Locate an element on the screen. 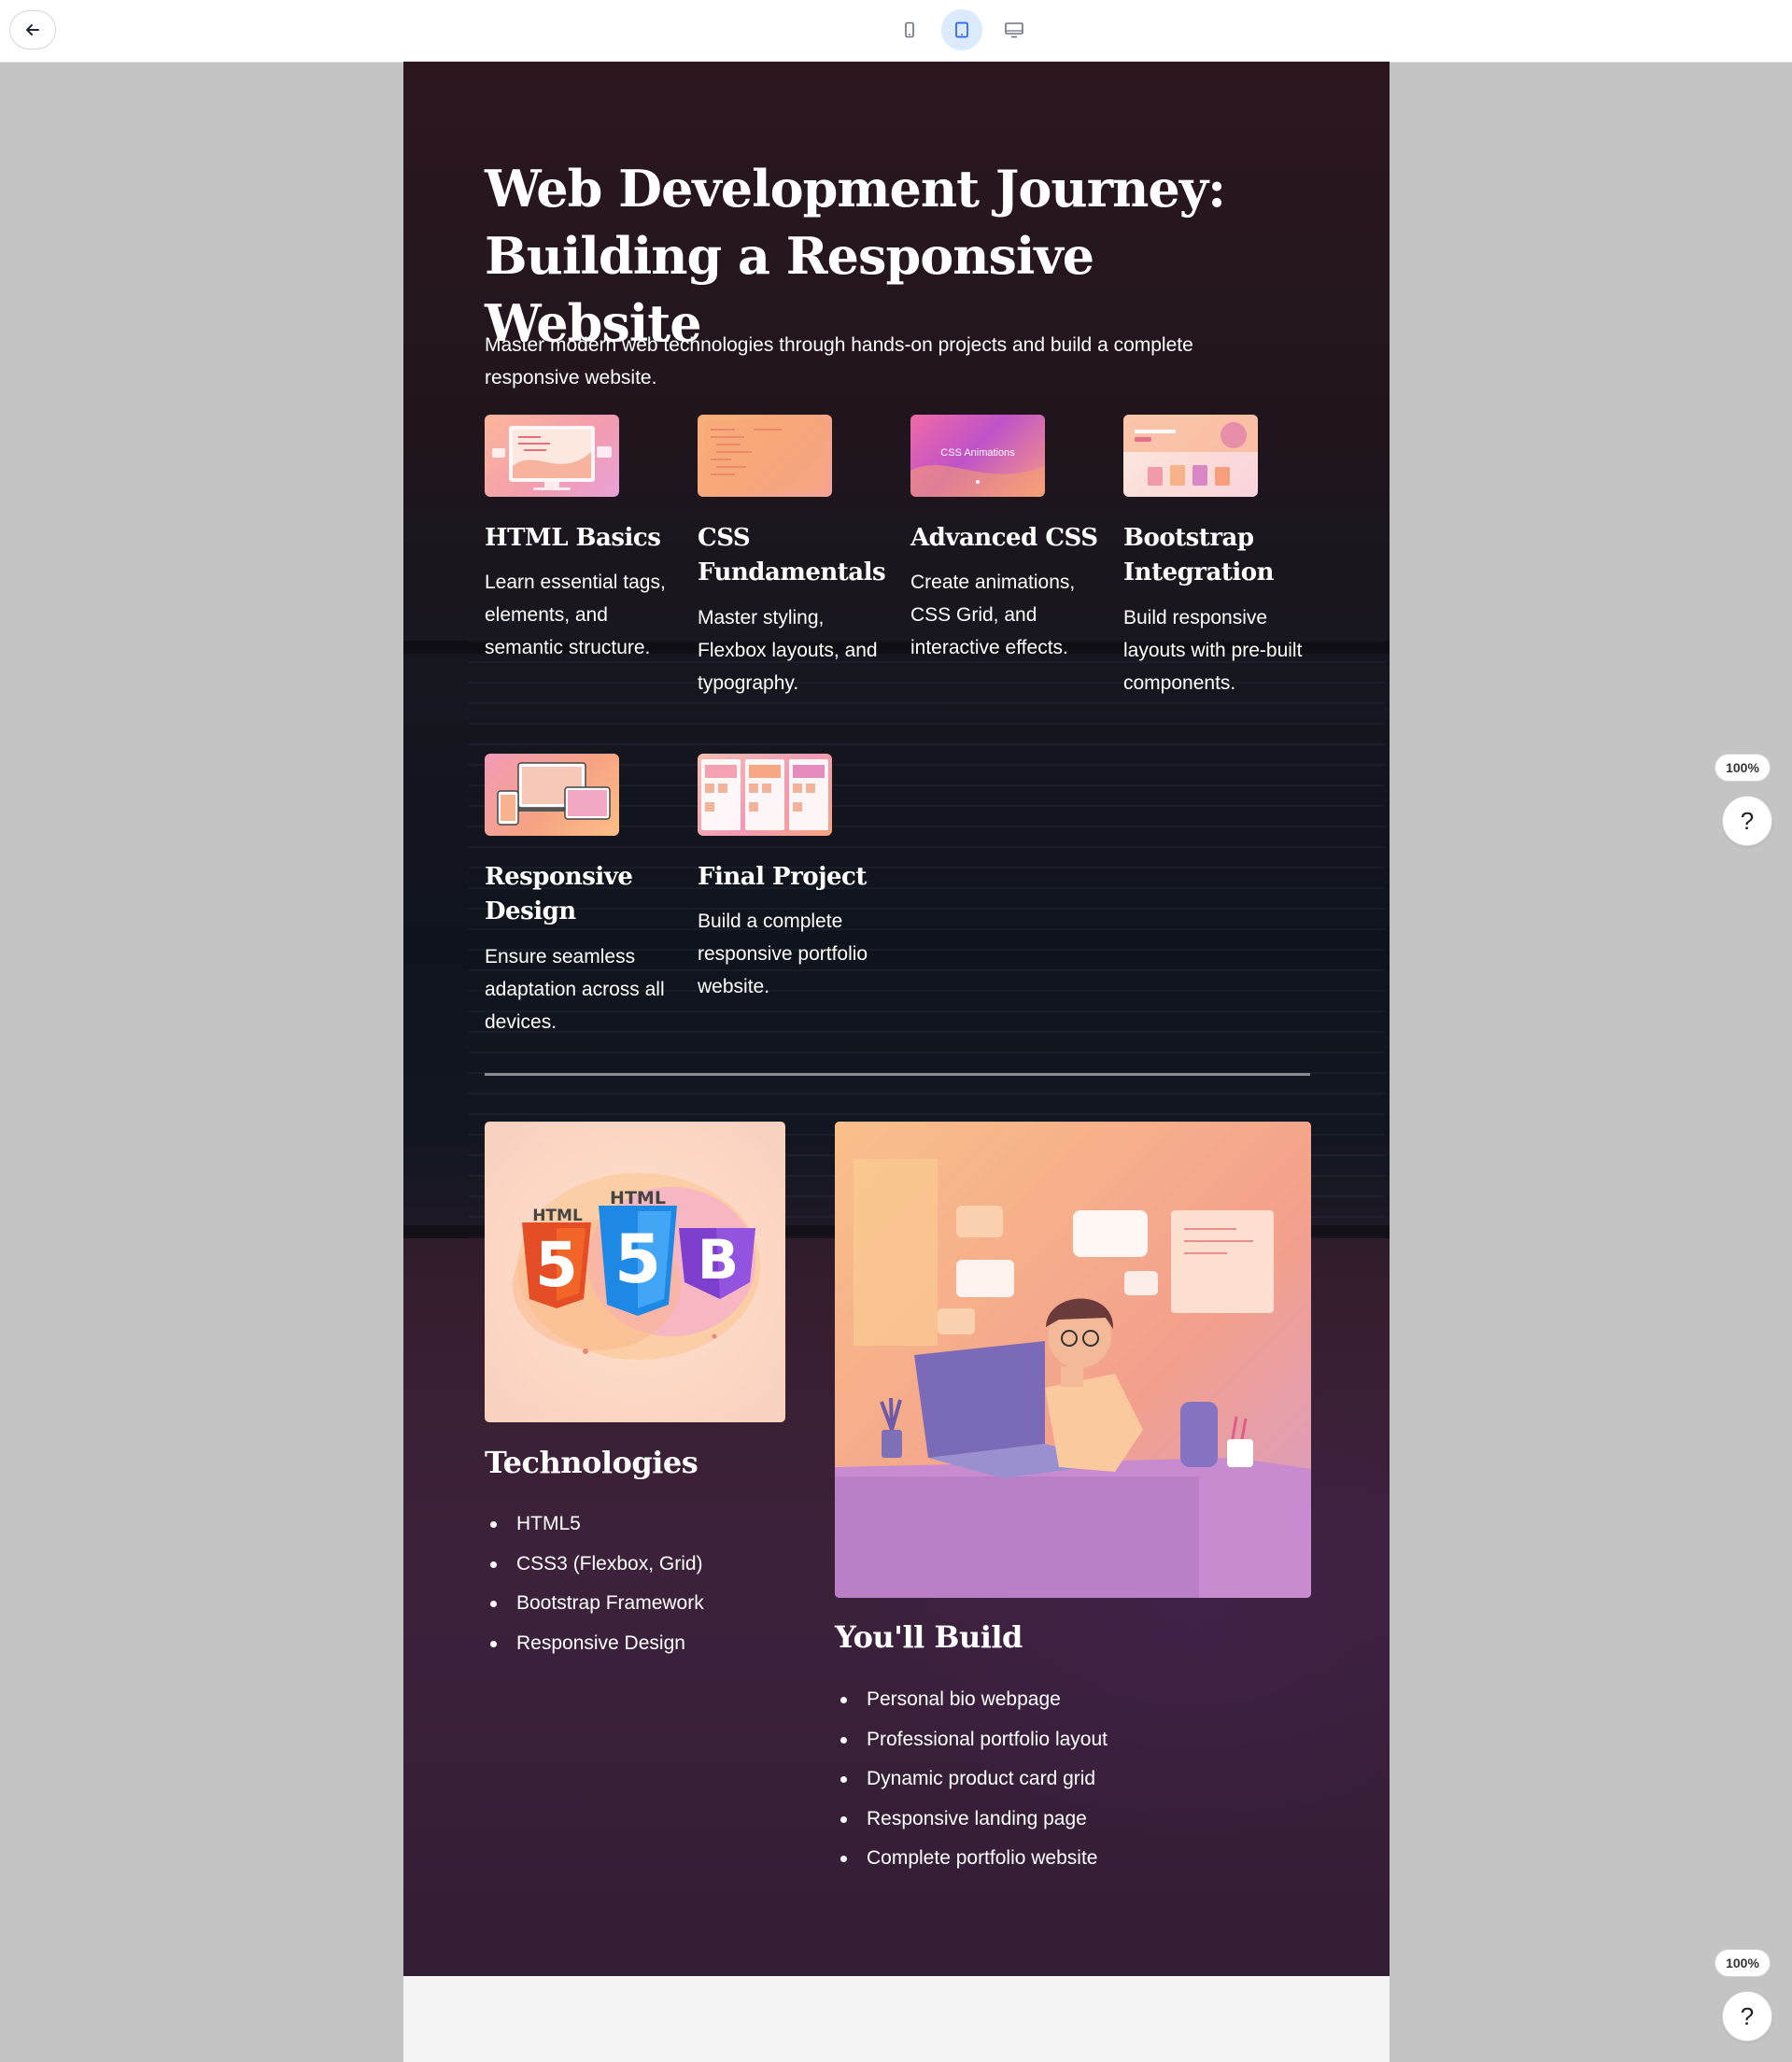 Image resolution: width=1792 pixels, height=2062 pixels. website-layout-icon is located at coordinates (1191, 456).